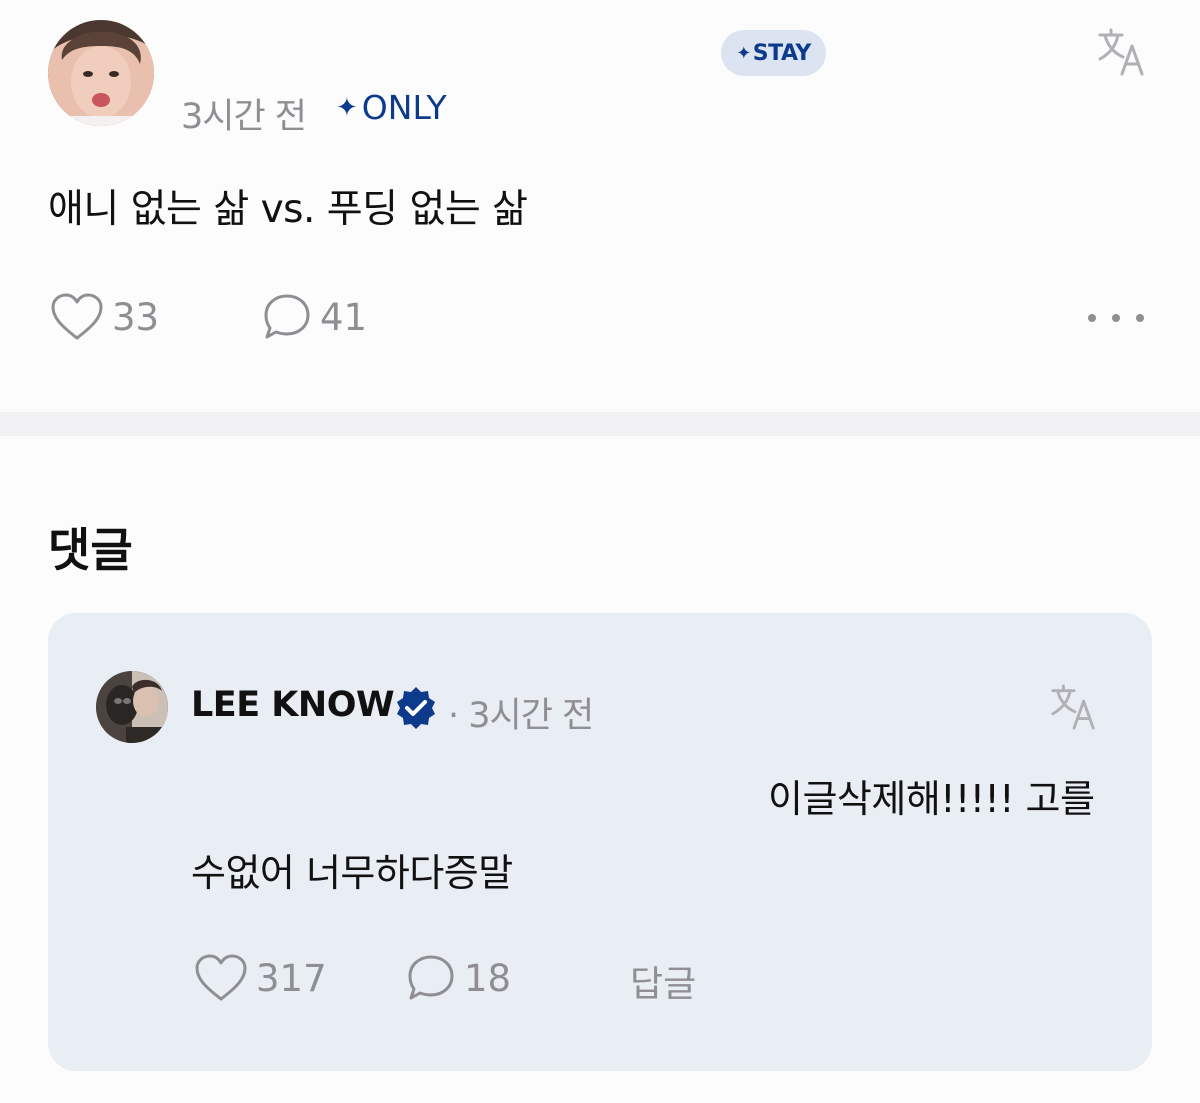  Describe the element at coordinates (314, 317) in the screenshot. I see `post-comment-button: 41` at that location.